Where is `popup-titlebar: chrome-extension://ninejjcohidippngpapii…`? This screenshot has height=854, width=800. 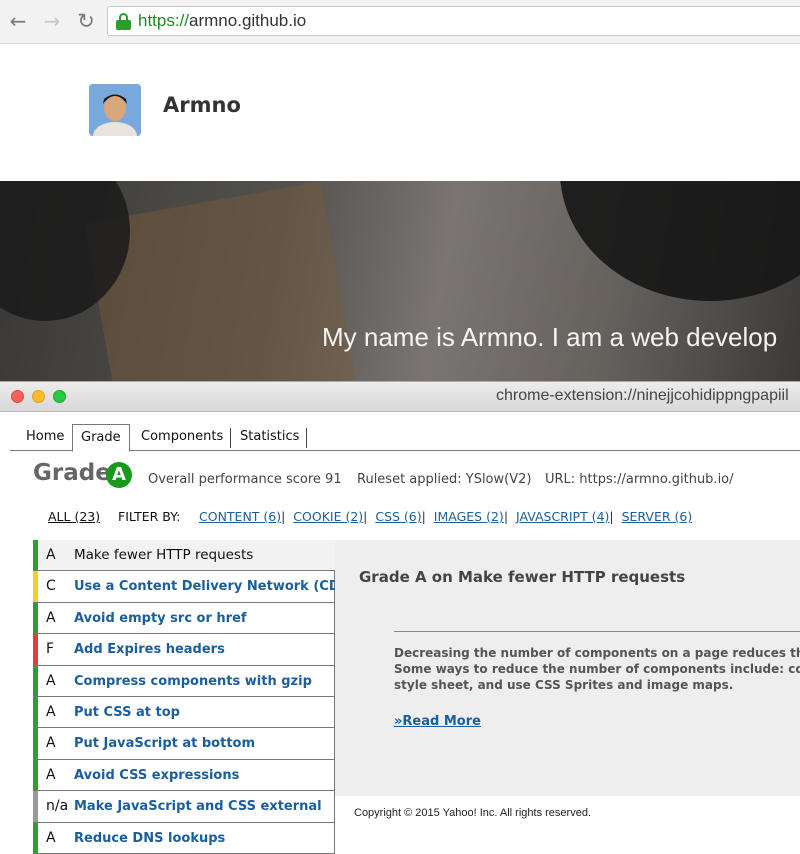 popup-titlebar: chrome-extension://ninejjcohidippngpapii… is located at coordinates (400, 397).